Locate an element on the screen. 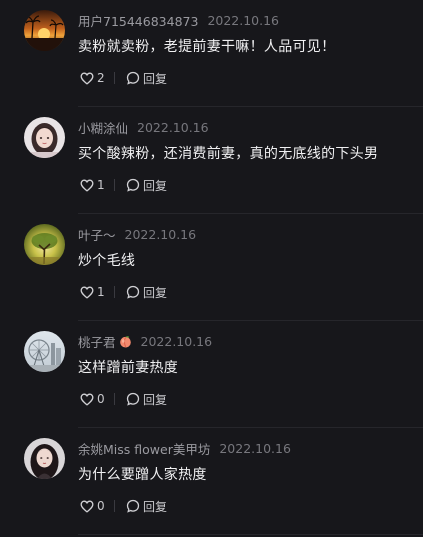 This screenshot has height=537, width=423. portrait-avatar is located at coordinates (44, 137).